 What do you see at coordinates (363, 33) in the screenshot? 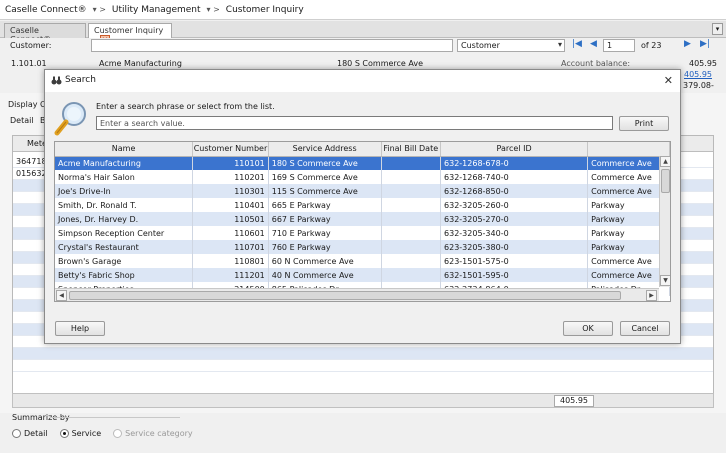
I see `tab-strip: Caselle Connect® Customer Inquiry×` at bounding box center [363, 33].